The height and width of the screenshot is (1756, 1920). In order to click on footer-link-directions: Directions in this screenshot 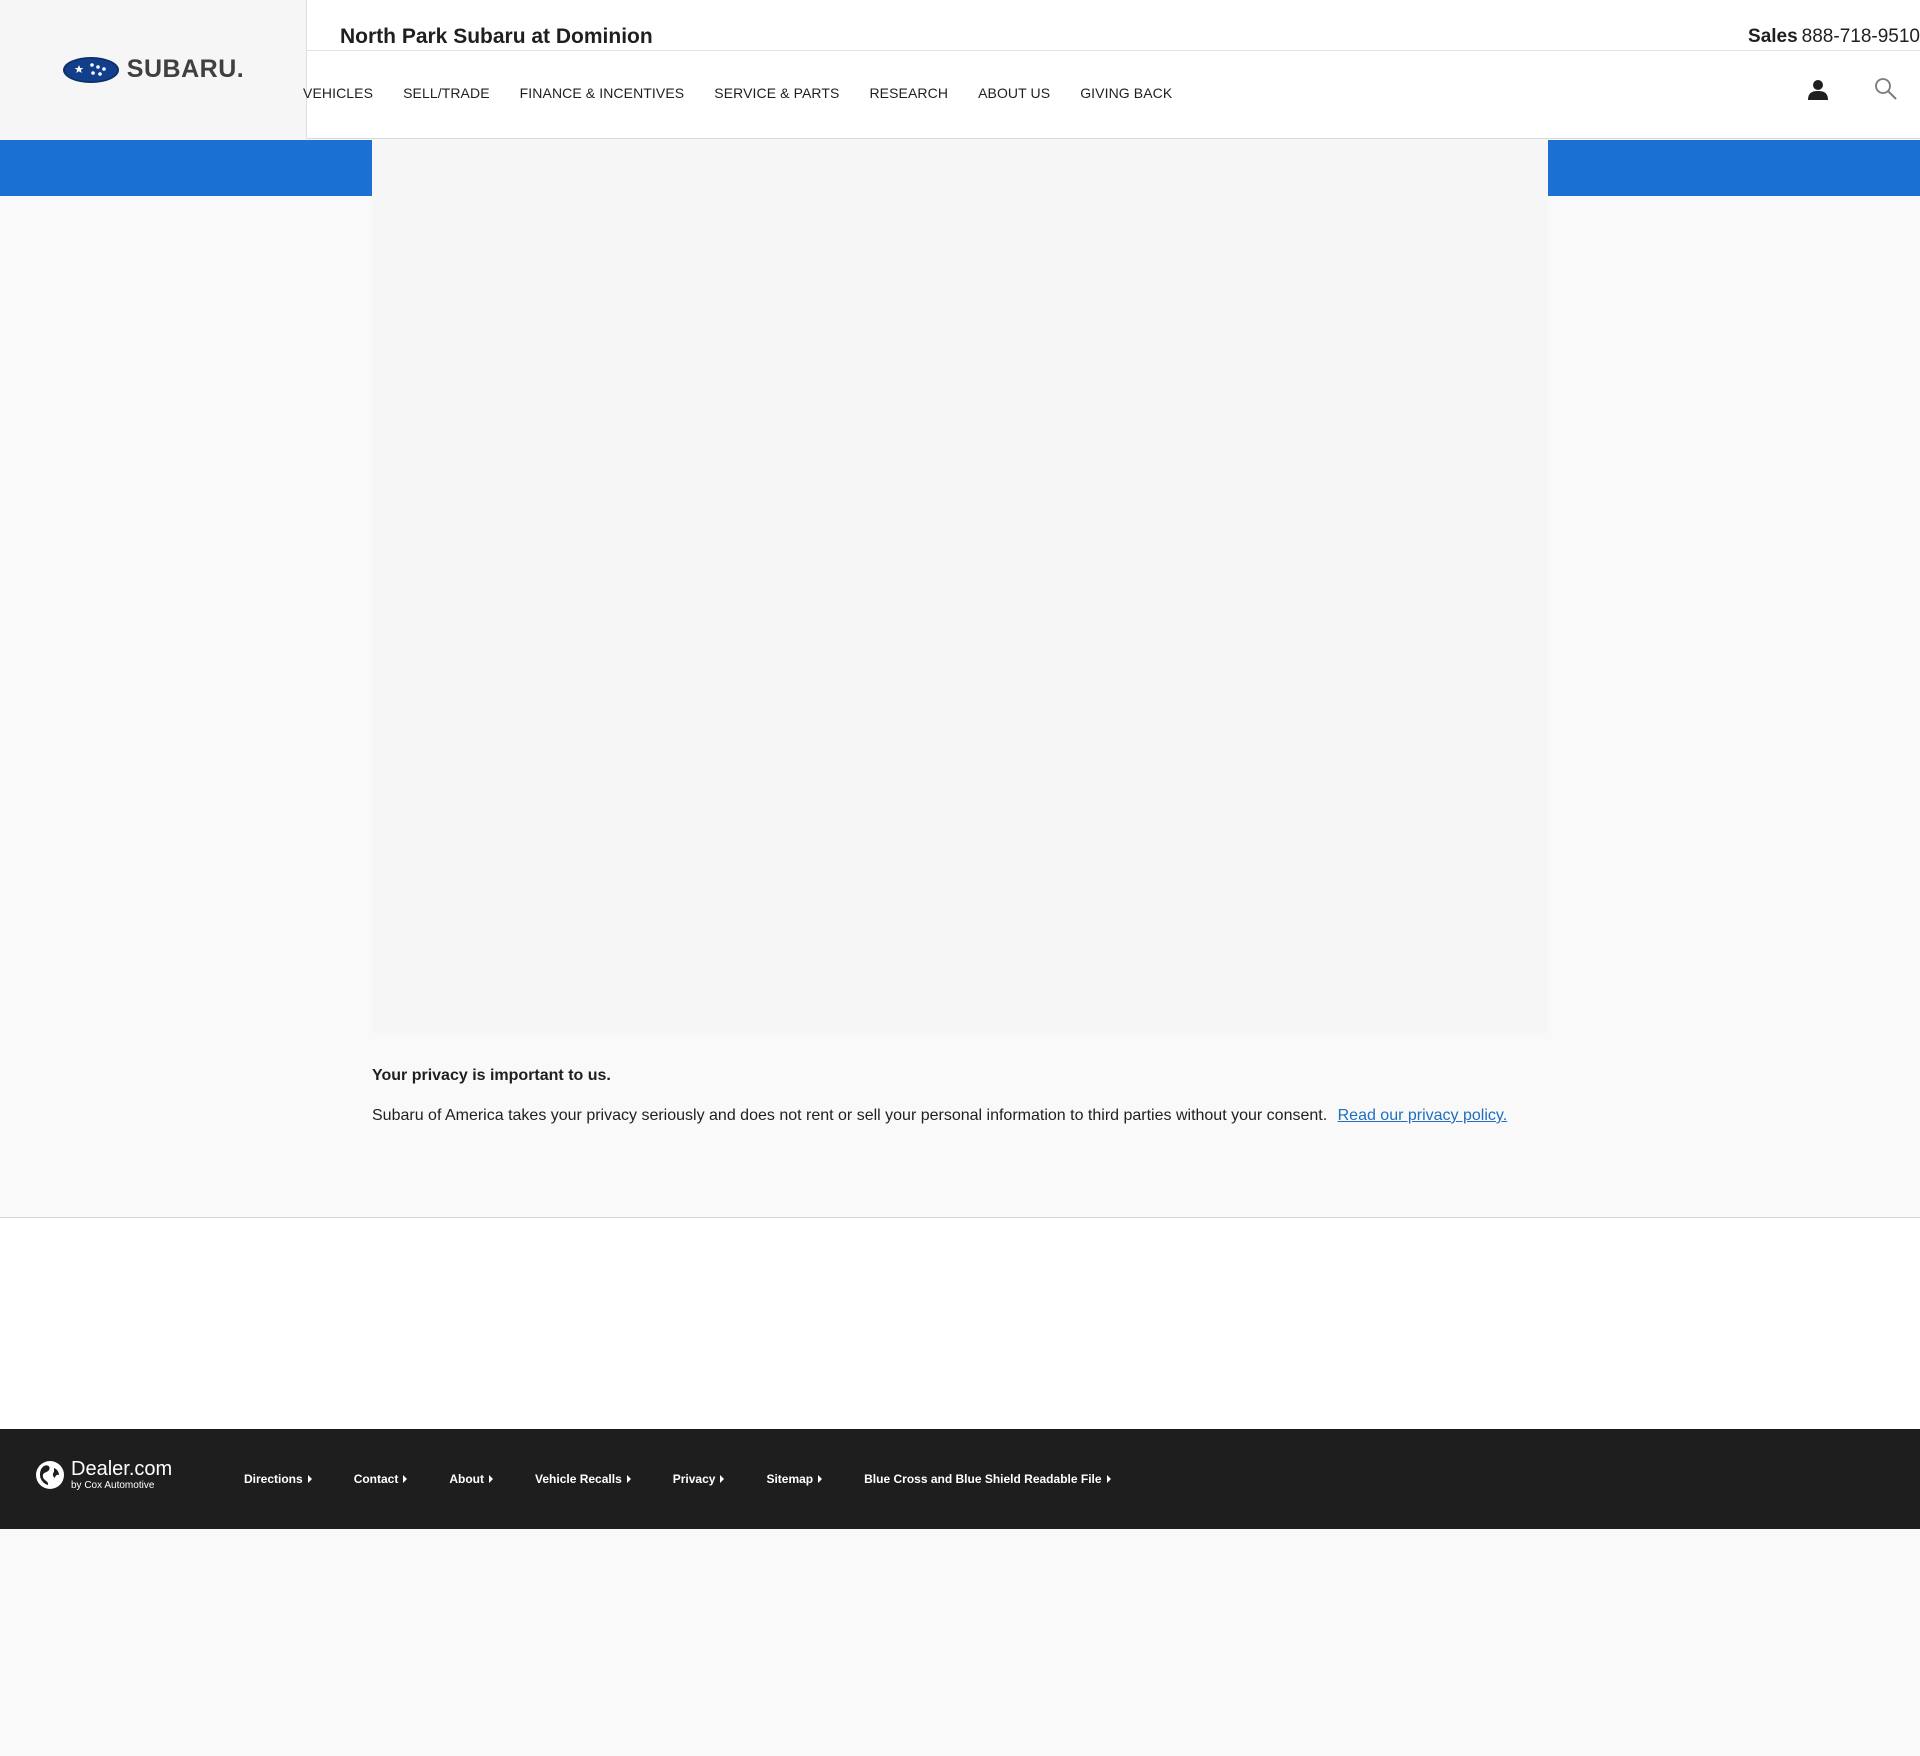, I will do `click(278, 1479)`.